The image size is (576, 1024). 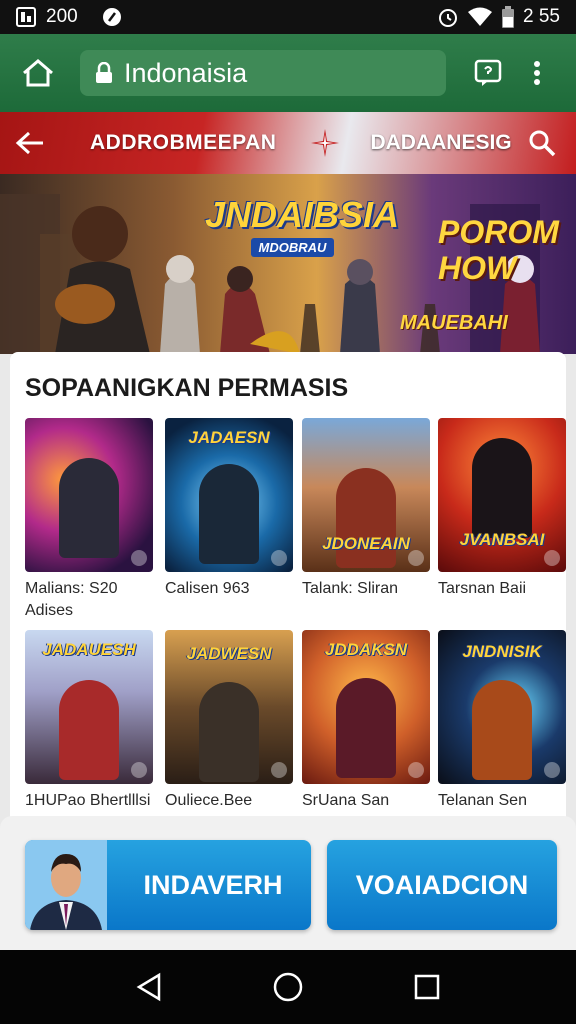 What do you see at coordinates (229, 653) in the screenshot?
I see `game-thumbnail-logo: JADWESN` at bounding box center [229, 653].